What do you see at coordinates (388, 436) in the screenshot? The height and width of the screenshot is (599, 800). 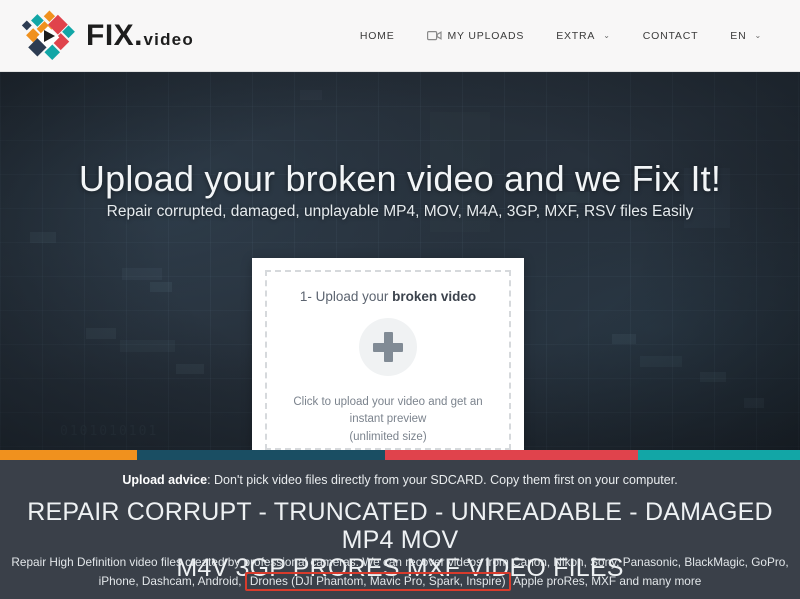 I see `upload-hint-line2: (unlimited size)` at bounding box center [388, 436].